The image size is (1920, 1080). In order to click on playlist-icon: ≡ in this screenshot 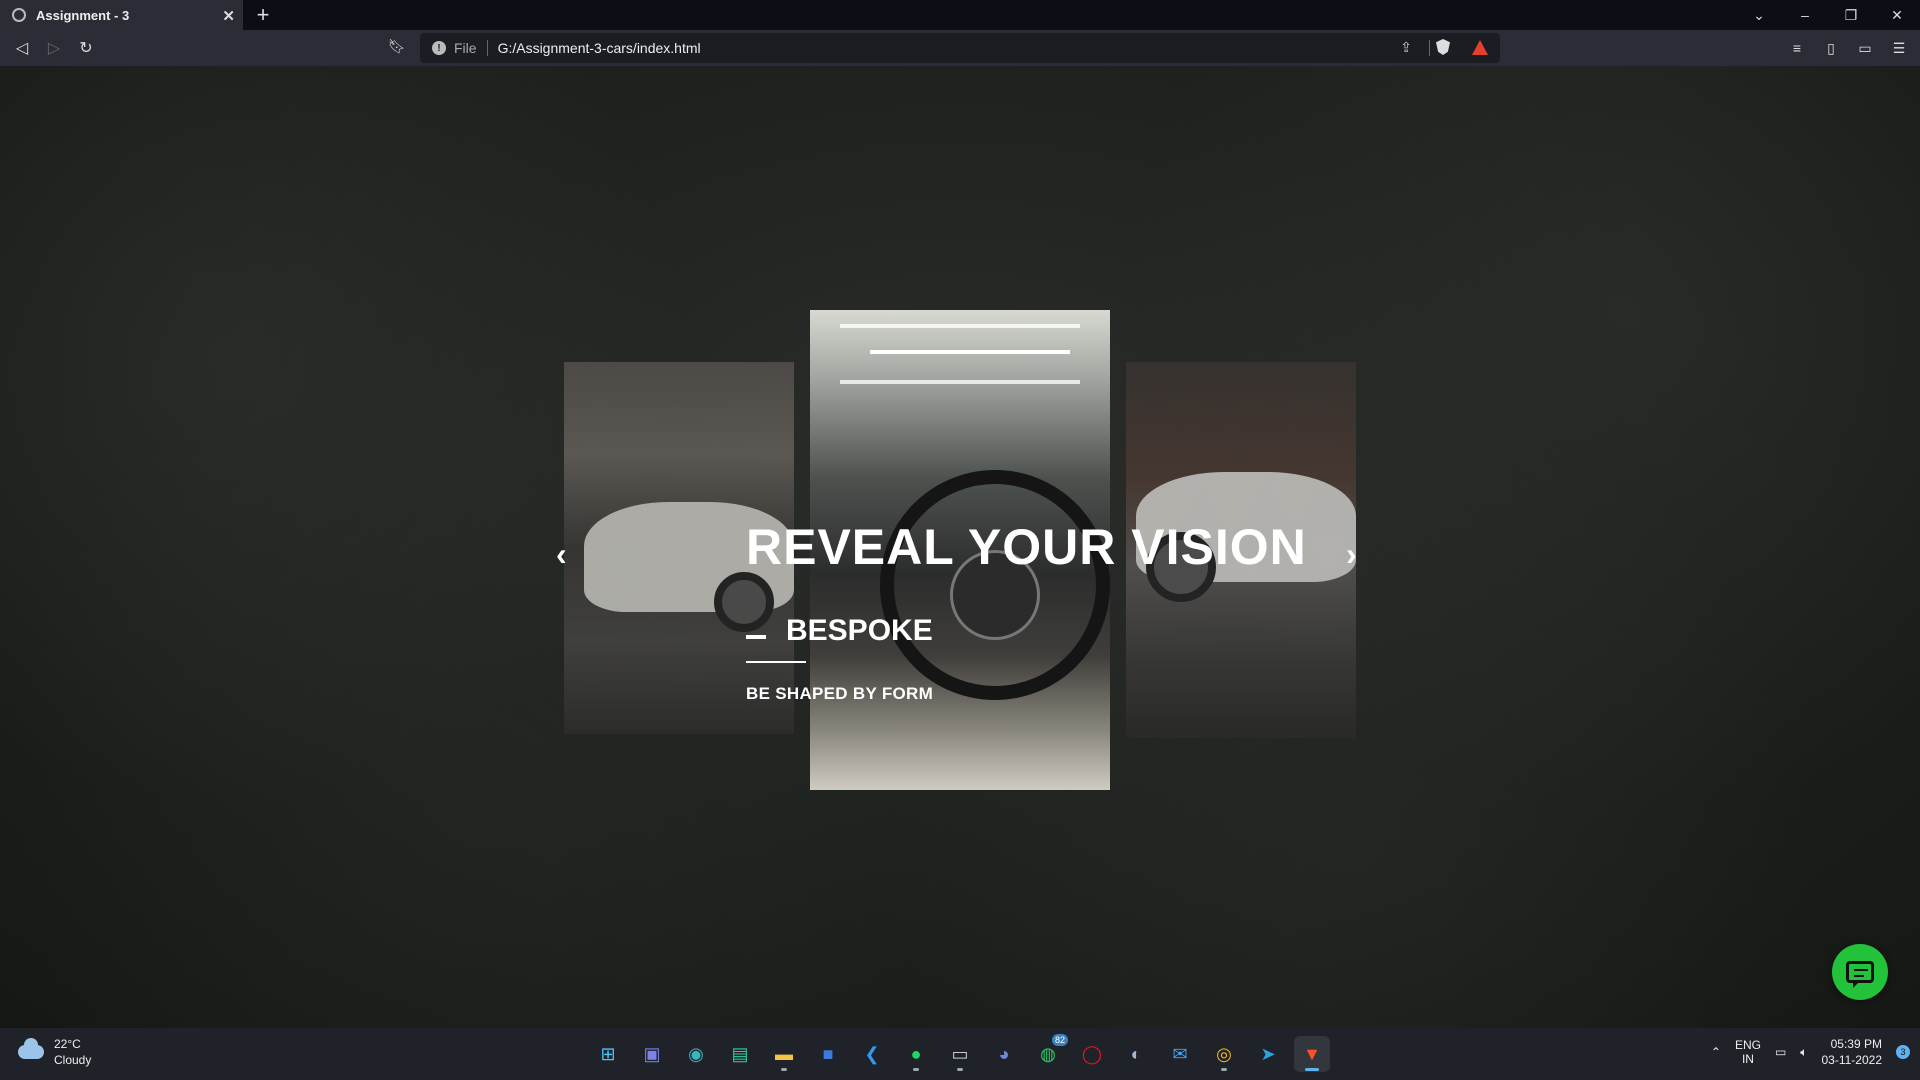, I will do `click(1797, 48)`.